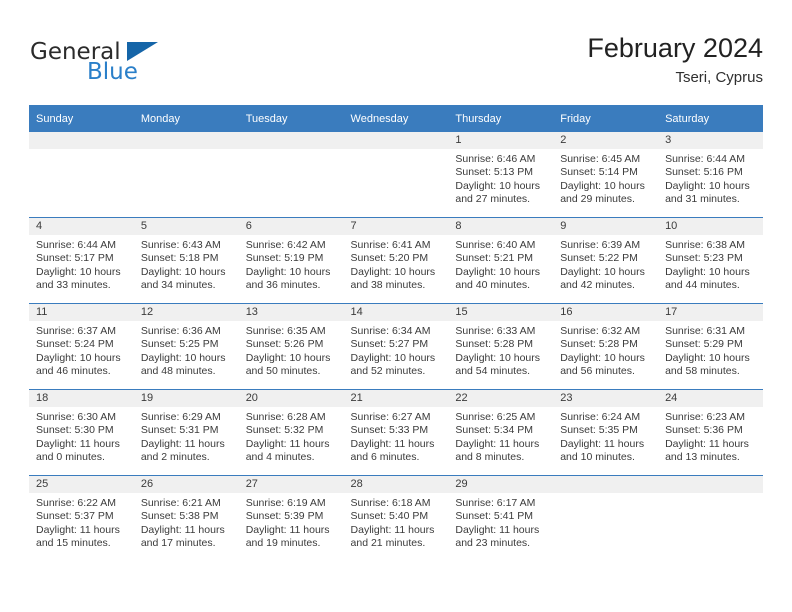  Describe the element at coordinates (396, 63) in the screenshot. I see `page-header: General Blue February 2024 Tseri, Cyprus` at that location.